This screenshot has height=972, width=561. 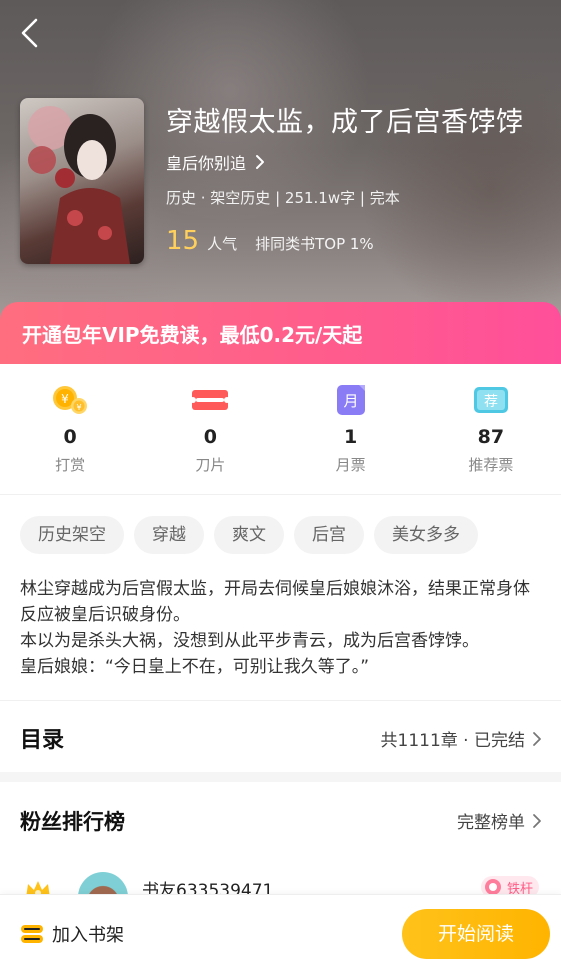 I want to click on synopsis-line: 皇后娘娘：“今日皇上不在，可别让我久等了。”, so click(x=195, y=667).